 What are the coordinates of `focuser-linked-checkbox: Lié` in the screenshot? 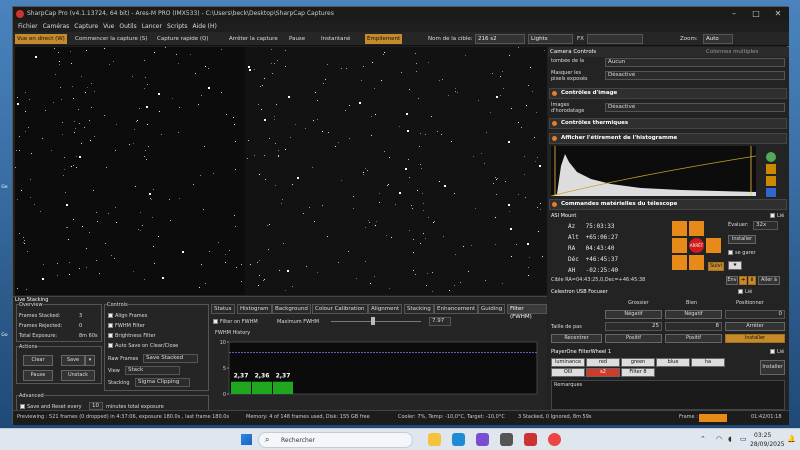 It's located at (745, 292).